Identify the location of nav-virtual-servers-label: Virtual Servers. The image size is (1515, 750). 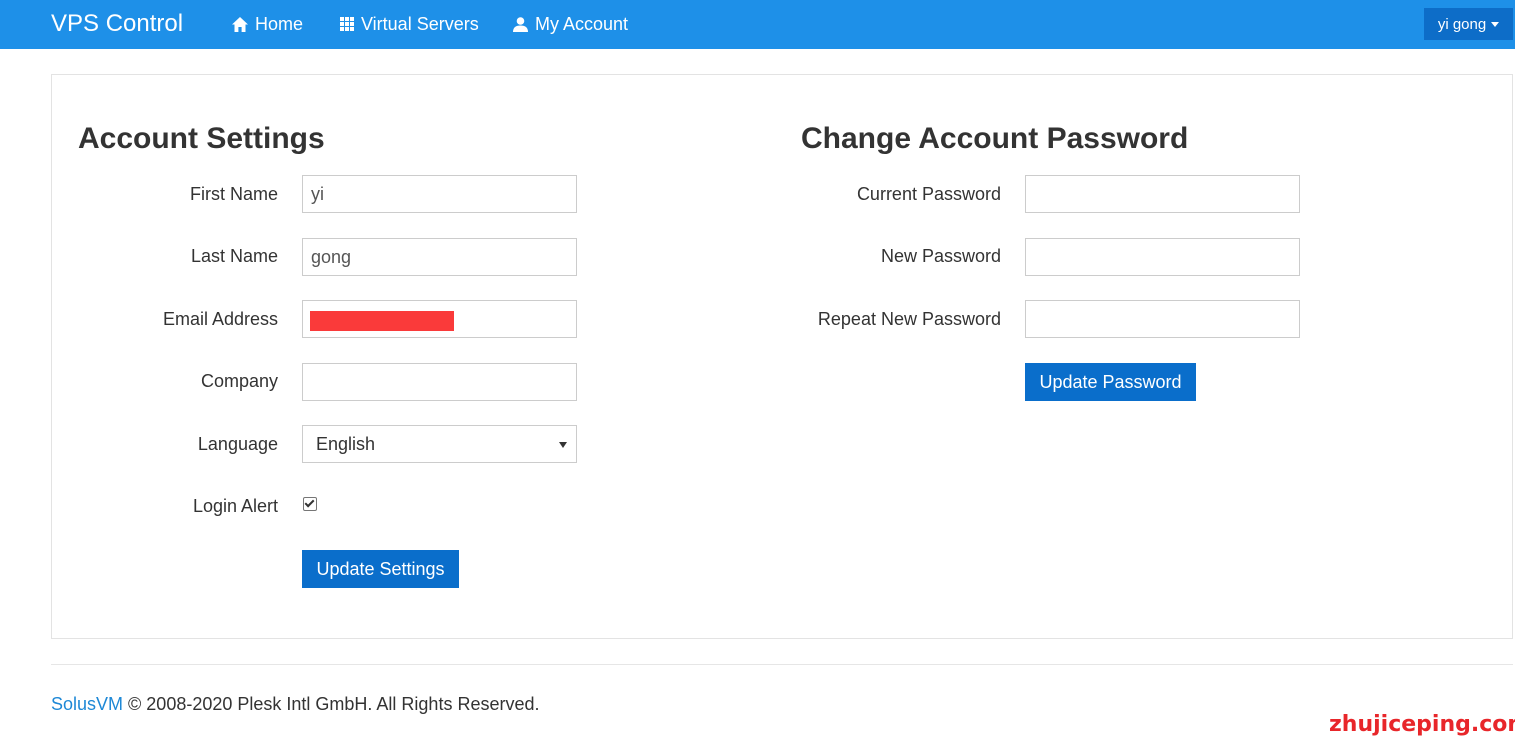
(420, 23).